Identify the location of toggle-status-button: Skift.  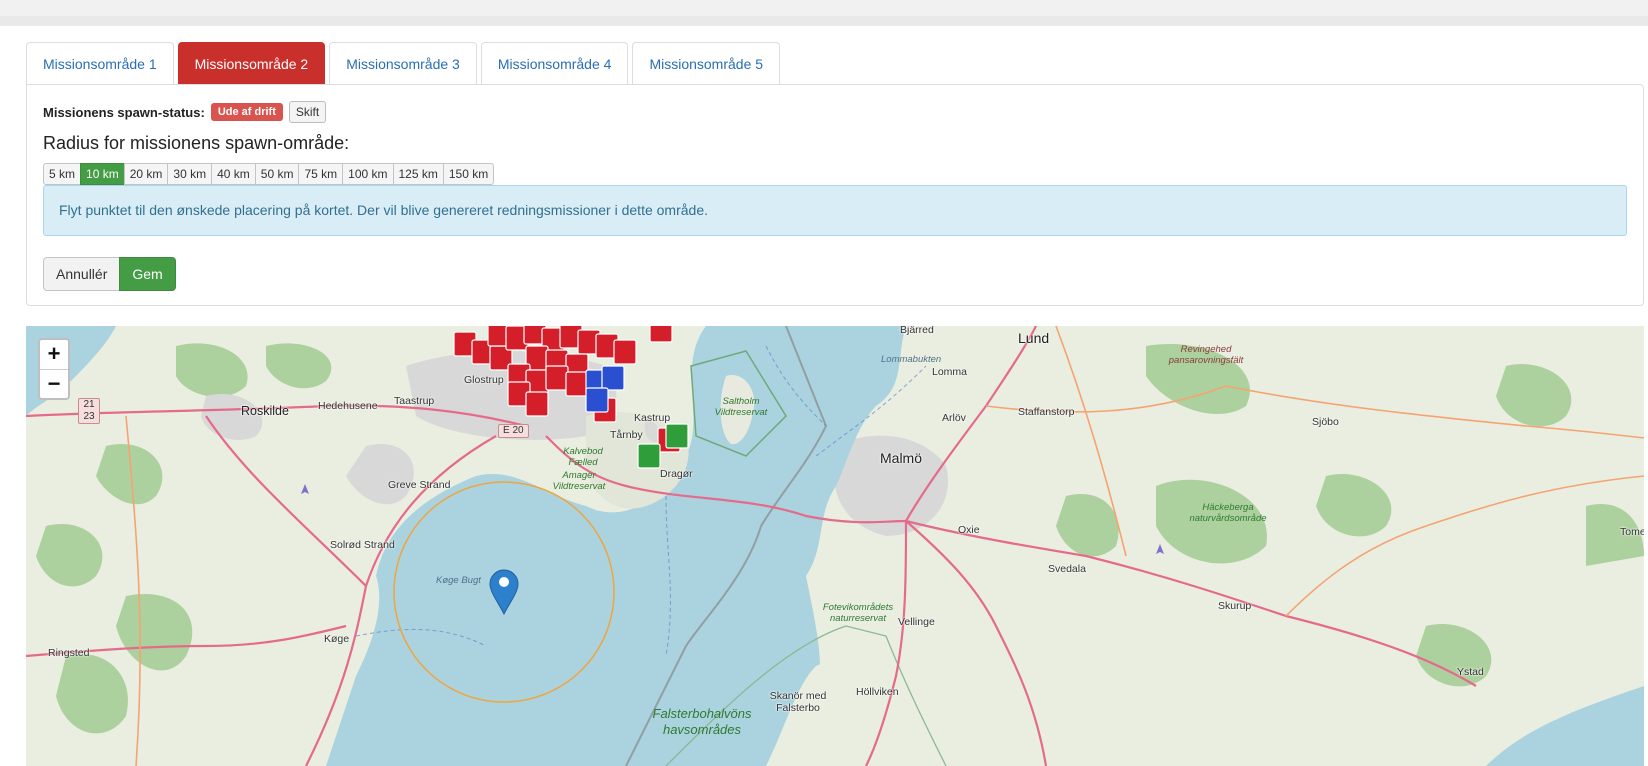
(307, 112).